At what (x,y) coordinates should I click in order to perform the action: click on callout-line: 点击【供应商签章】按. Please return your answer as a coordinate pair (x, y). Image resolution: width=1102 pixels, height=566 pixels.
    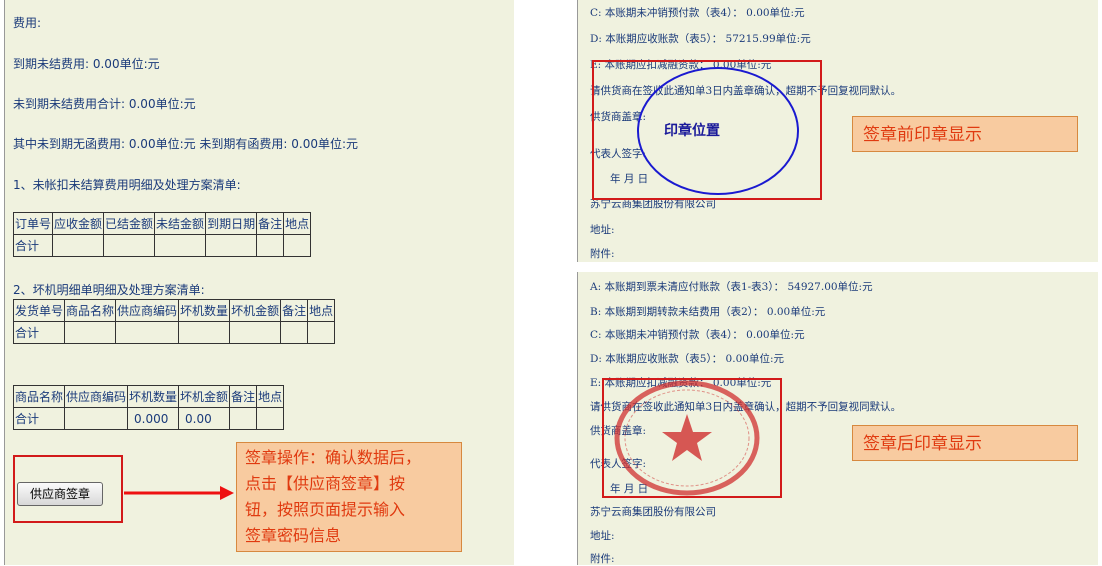
    Looking at the image, I should click on (325, 483).